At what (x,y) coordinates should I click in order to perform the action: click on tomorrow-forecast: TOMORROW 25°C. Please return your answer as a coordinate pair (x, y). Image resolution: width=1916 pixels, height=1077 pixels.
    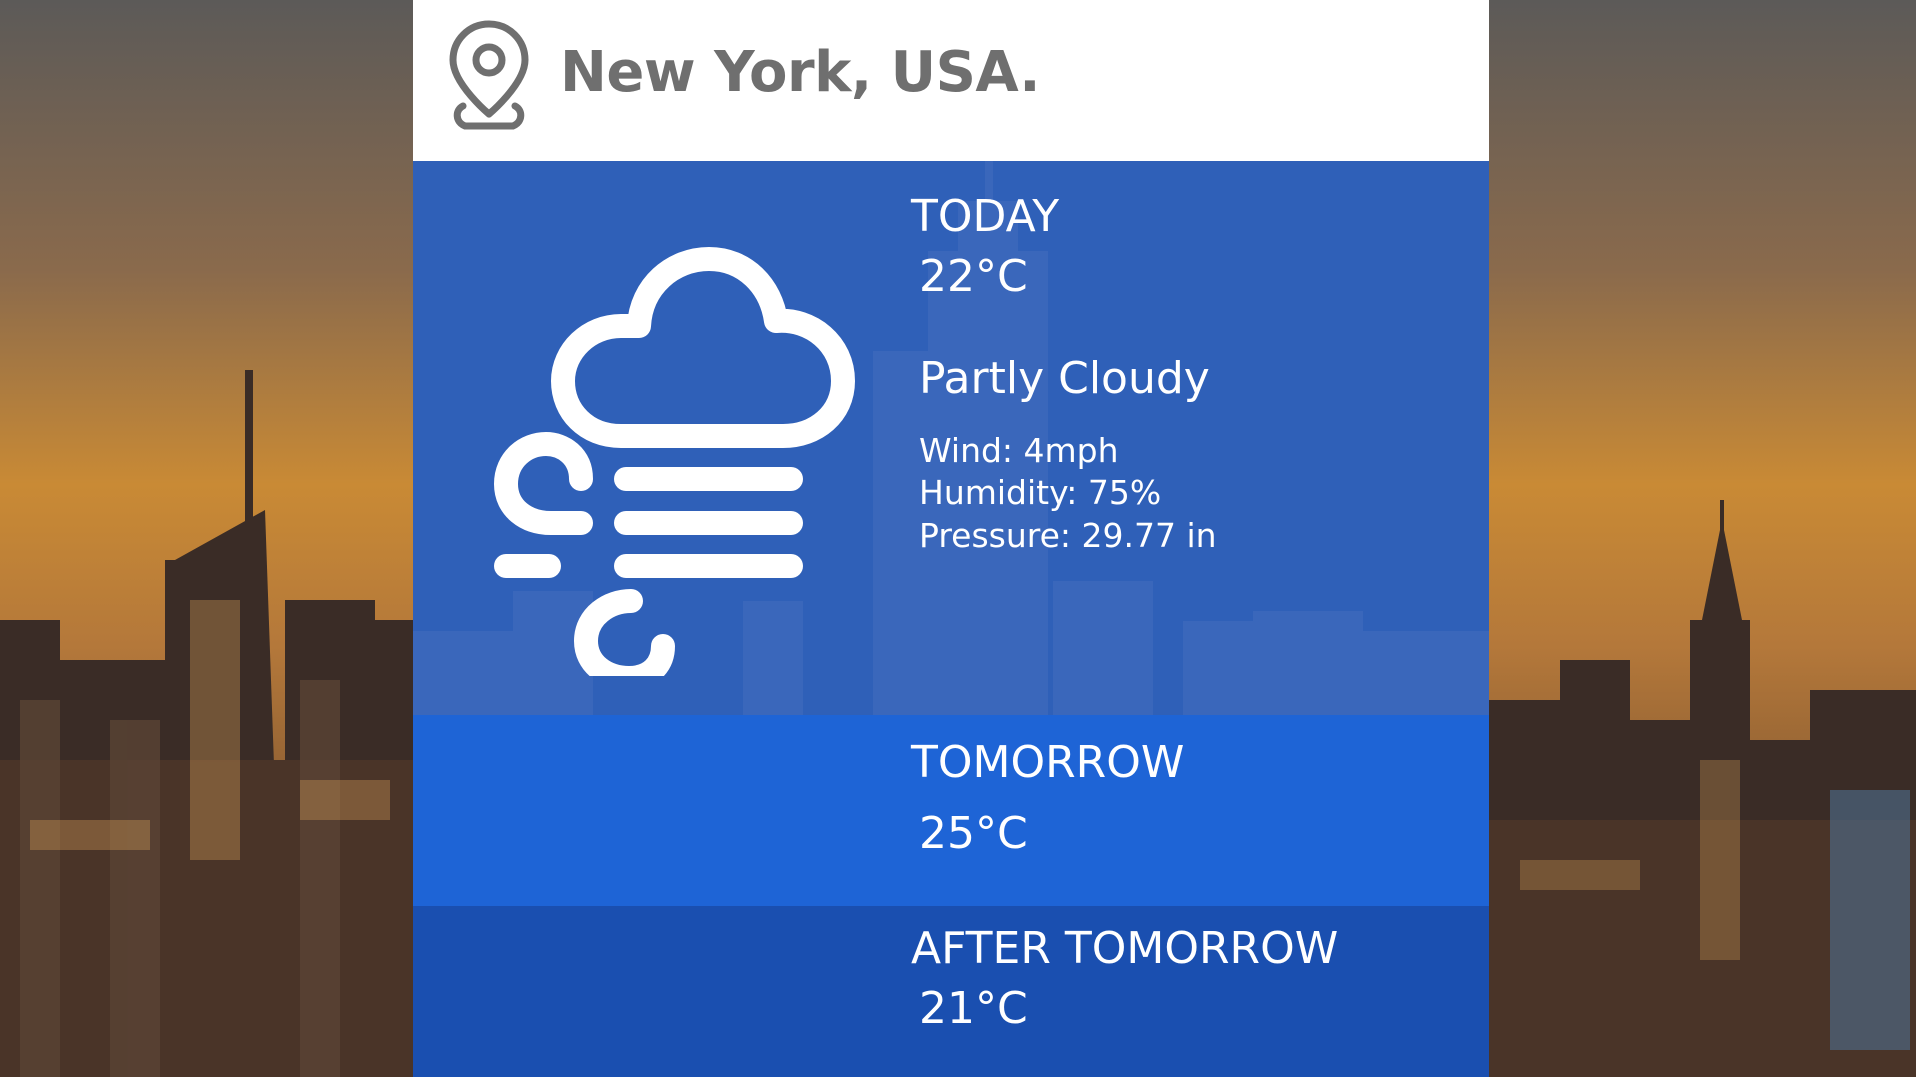
    Looking at the image, I should click on (951, 810).